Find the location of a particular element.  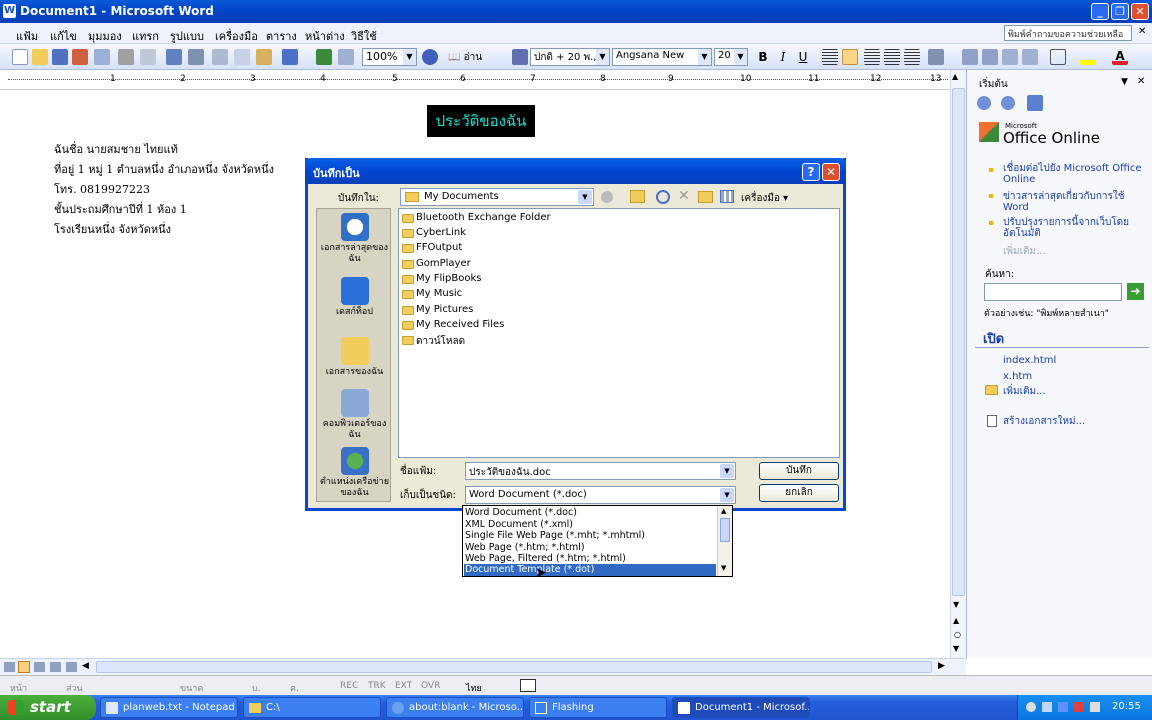

borders-icon is located at coordinates (1058, 57).